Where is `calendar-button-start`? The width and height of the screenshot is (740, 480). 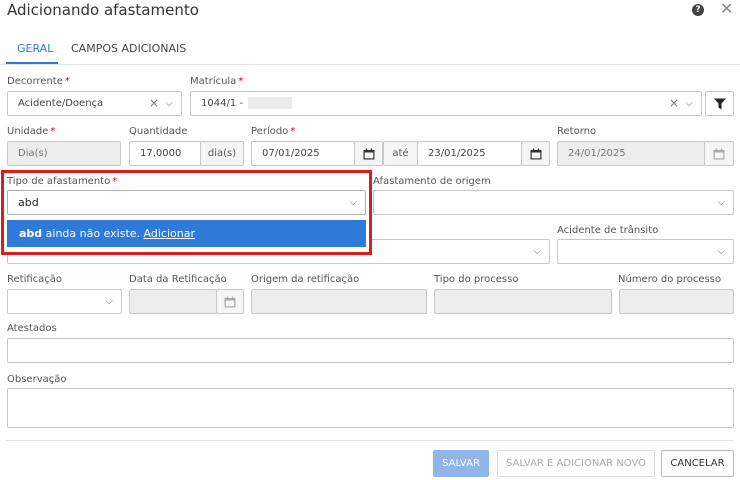 calendar-button-start is located at coordinates (368, 153).